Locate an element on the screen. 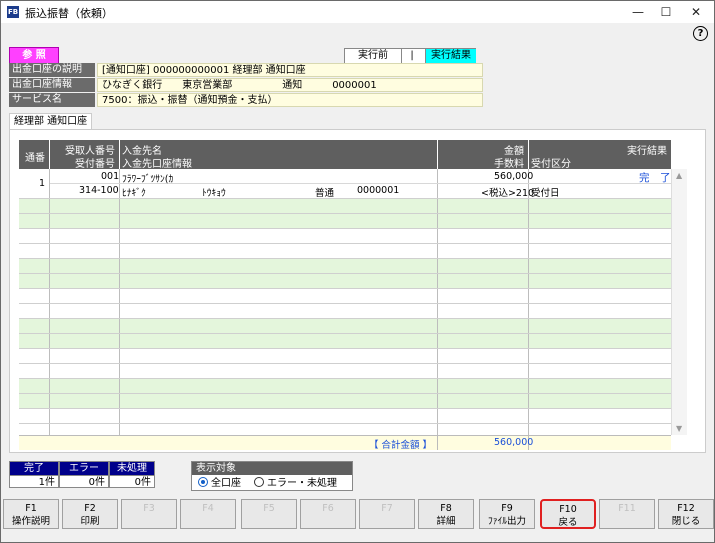 The image size is (715, 543). cell-accept-class: 受付日 is located at coordinates (545, 193).